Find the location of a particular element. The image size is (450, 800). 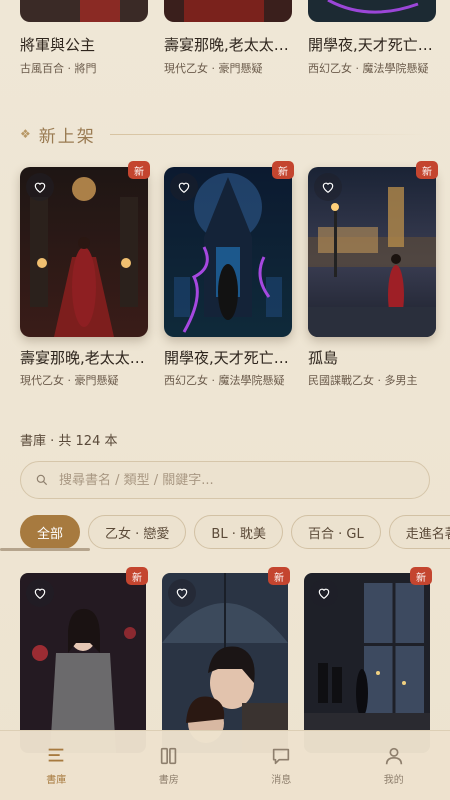

chip-bl: BL · 耽美 is located at coordinates (238, 532).